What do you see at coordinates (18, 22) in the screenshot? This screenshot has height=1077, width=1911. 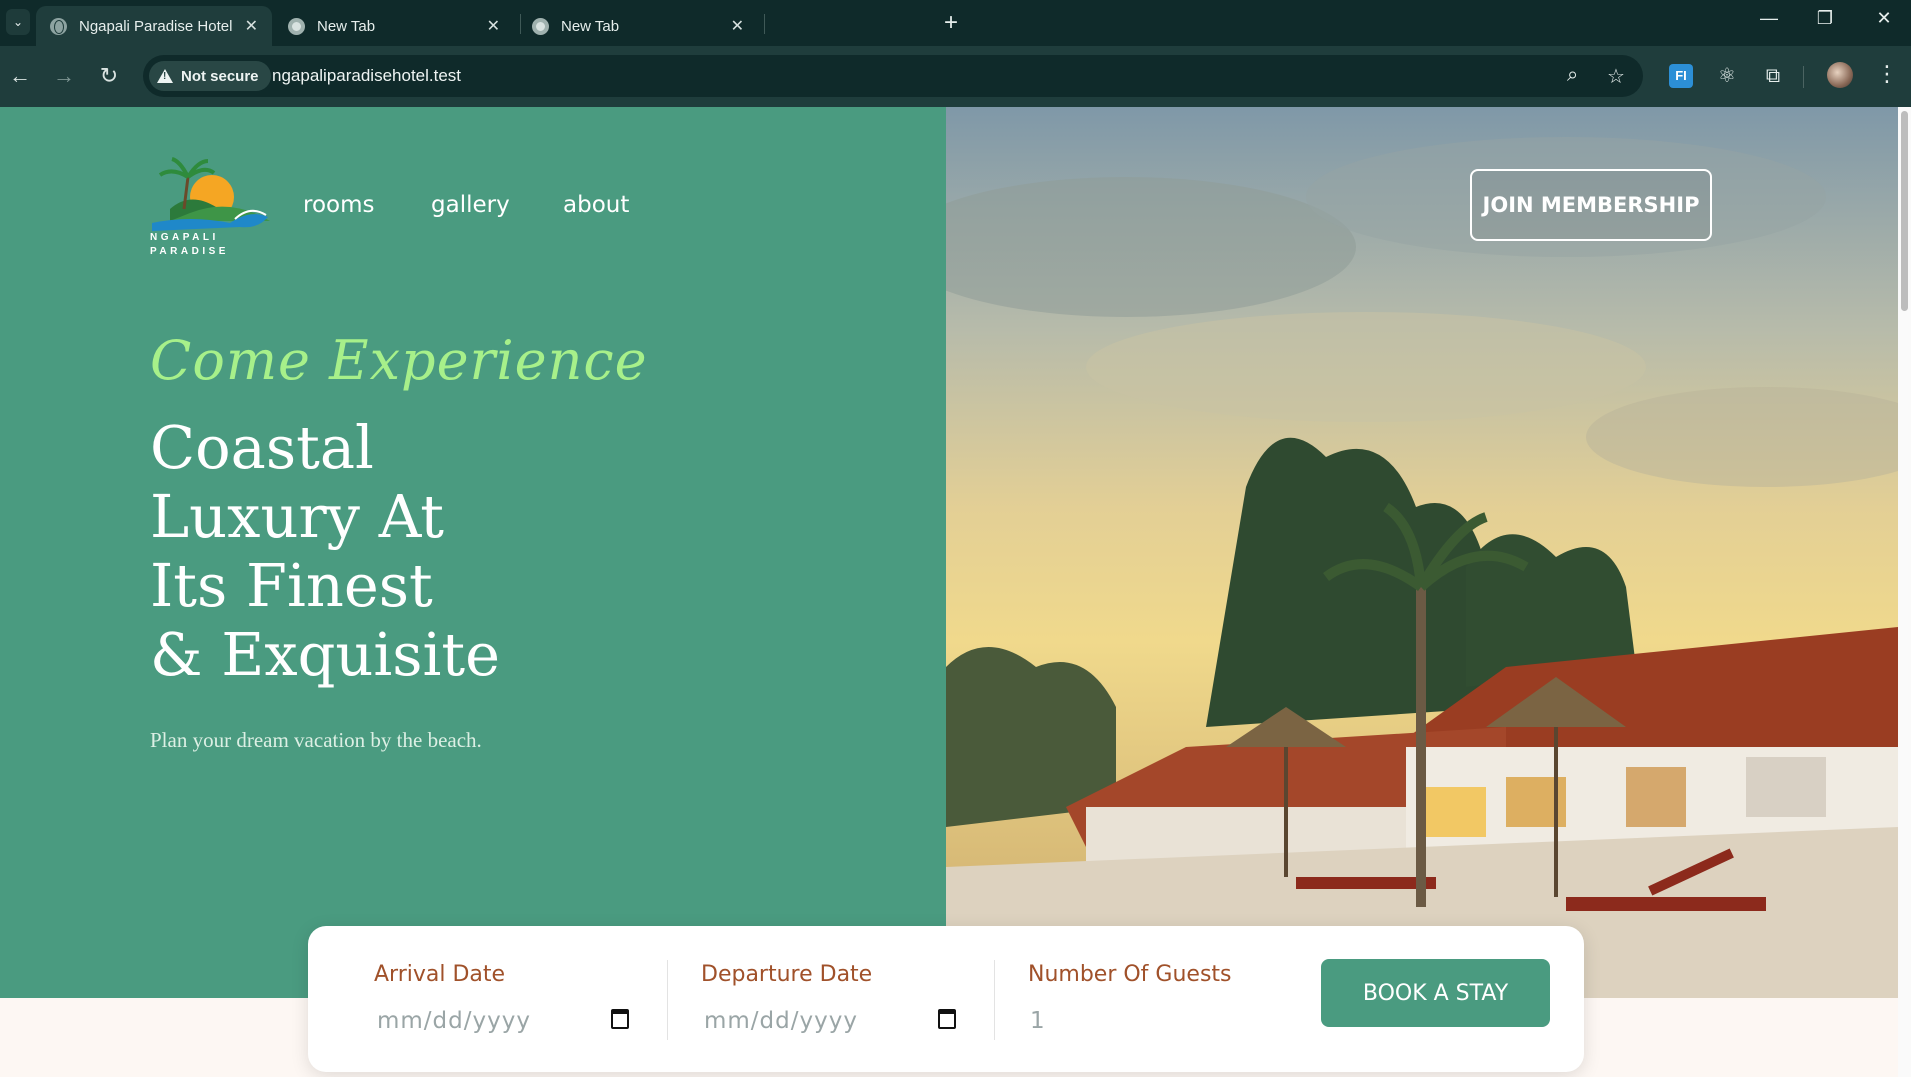 I see `tab-search-button: ⌄` at bounding box center [18, 22].